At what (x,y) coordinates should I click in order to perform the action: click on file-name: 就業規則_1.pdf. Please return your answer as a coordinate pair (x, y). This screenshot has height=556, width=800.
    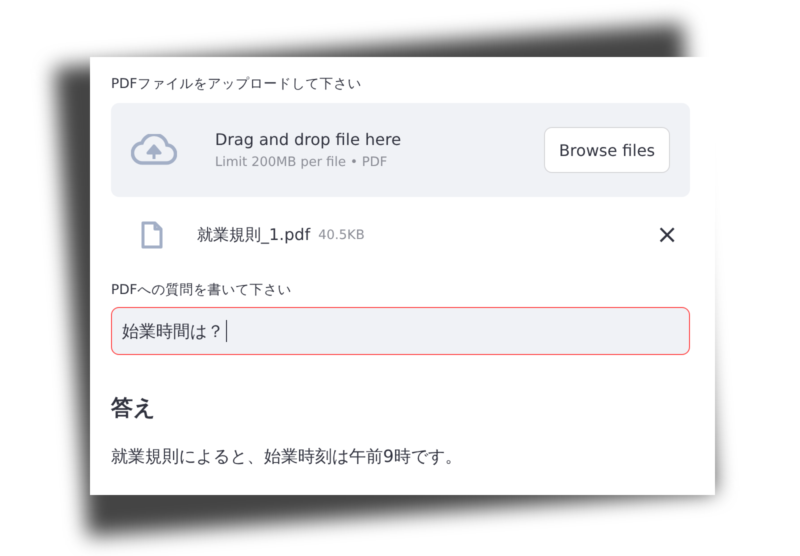
    Looking at the image, I should click on (253, 235).